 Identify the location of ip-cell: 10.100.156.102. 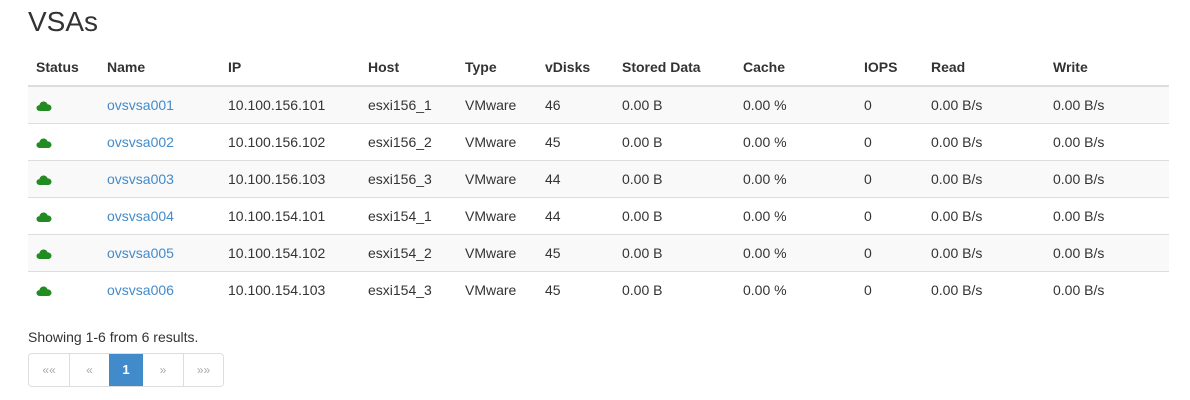
(290, 142).